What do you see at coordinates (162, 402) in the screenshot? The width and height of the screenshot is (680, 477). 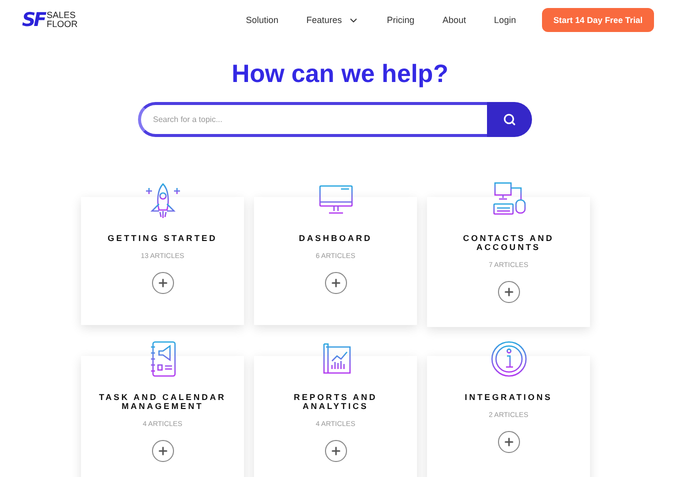 I see `category-title: TASK AND CALENDAR MANAGEMENT` at bounding box center [162, 402].